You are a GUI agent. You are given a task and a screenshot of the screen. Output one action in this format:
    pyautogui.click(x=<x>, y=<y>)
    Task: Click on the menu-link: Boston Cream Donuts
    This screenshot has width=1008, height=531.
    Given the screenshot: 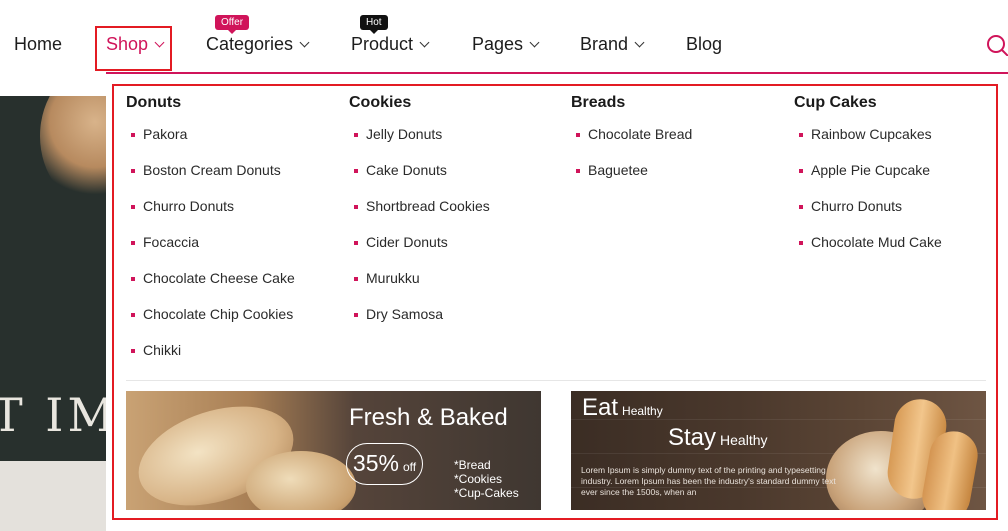 What is the action you would take?
    pyautogui.click(x=210, y=180)
    